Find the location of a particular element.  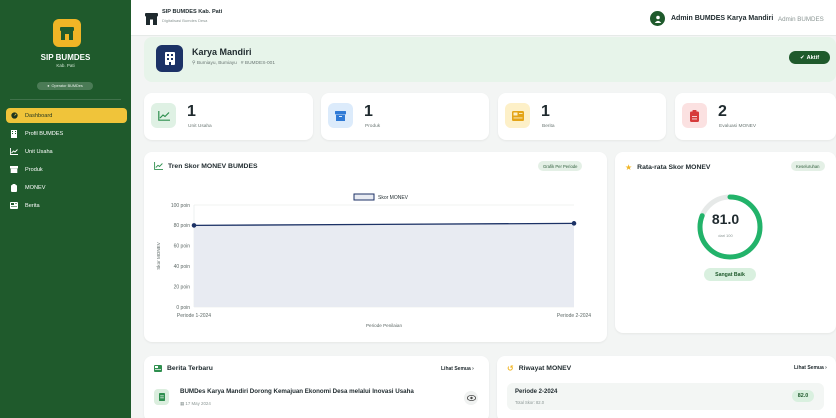

stat-card-unit-usaha: 1 Unit Usaha is located at coordinates (228, 116).